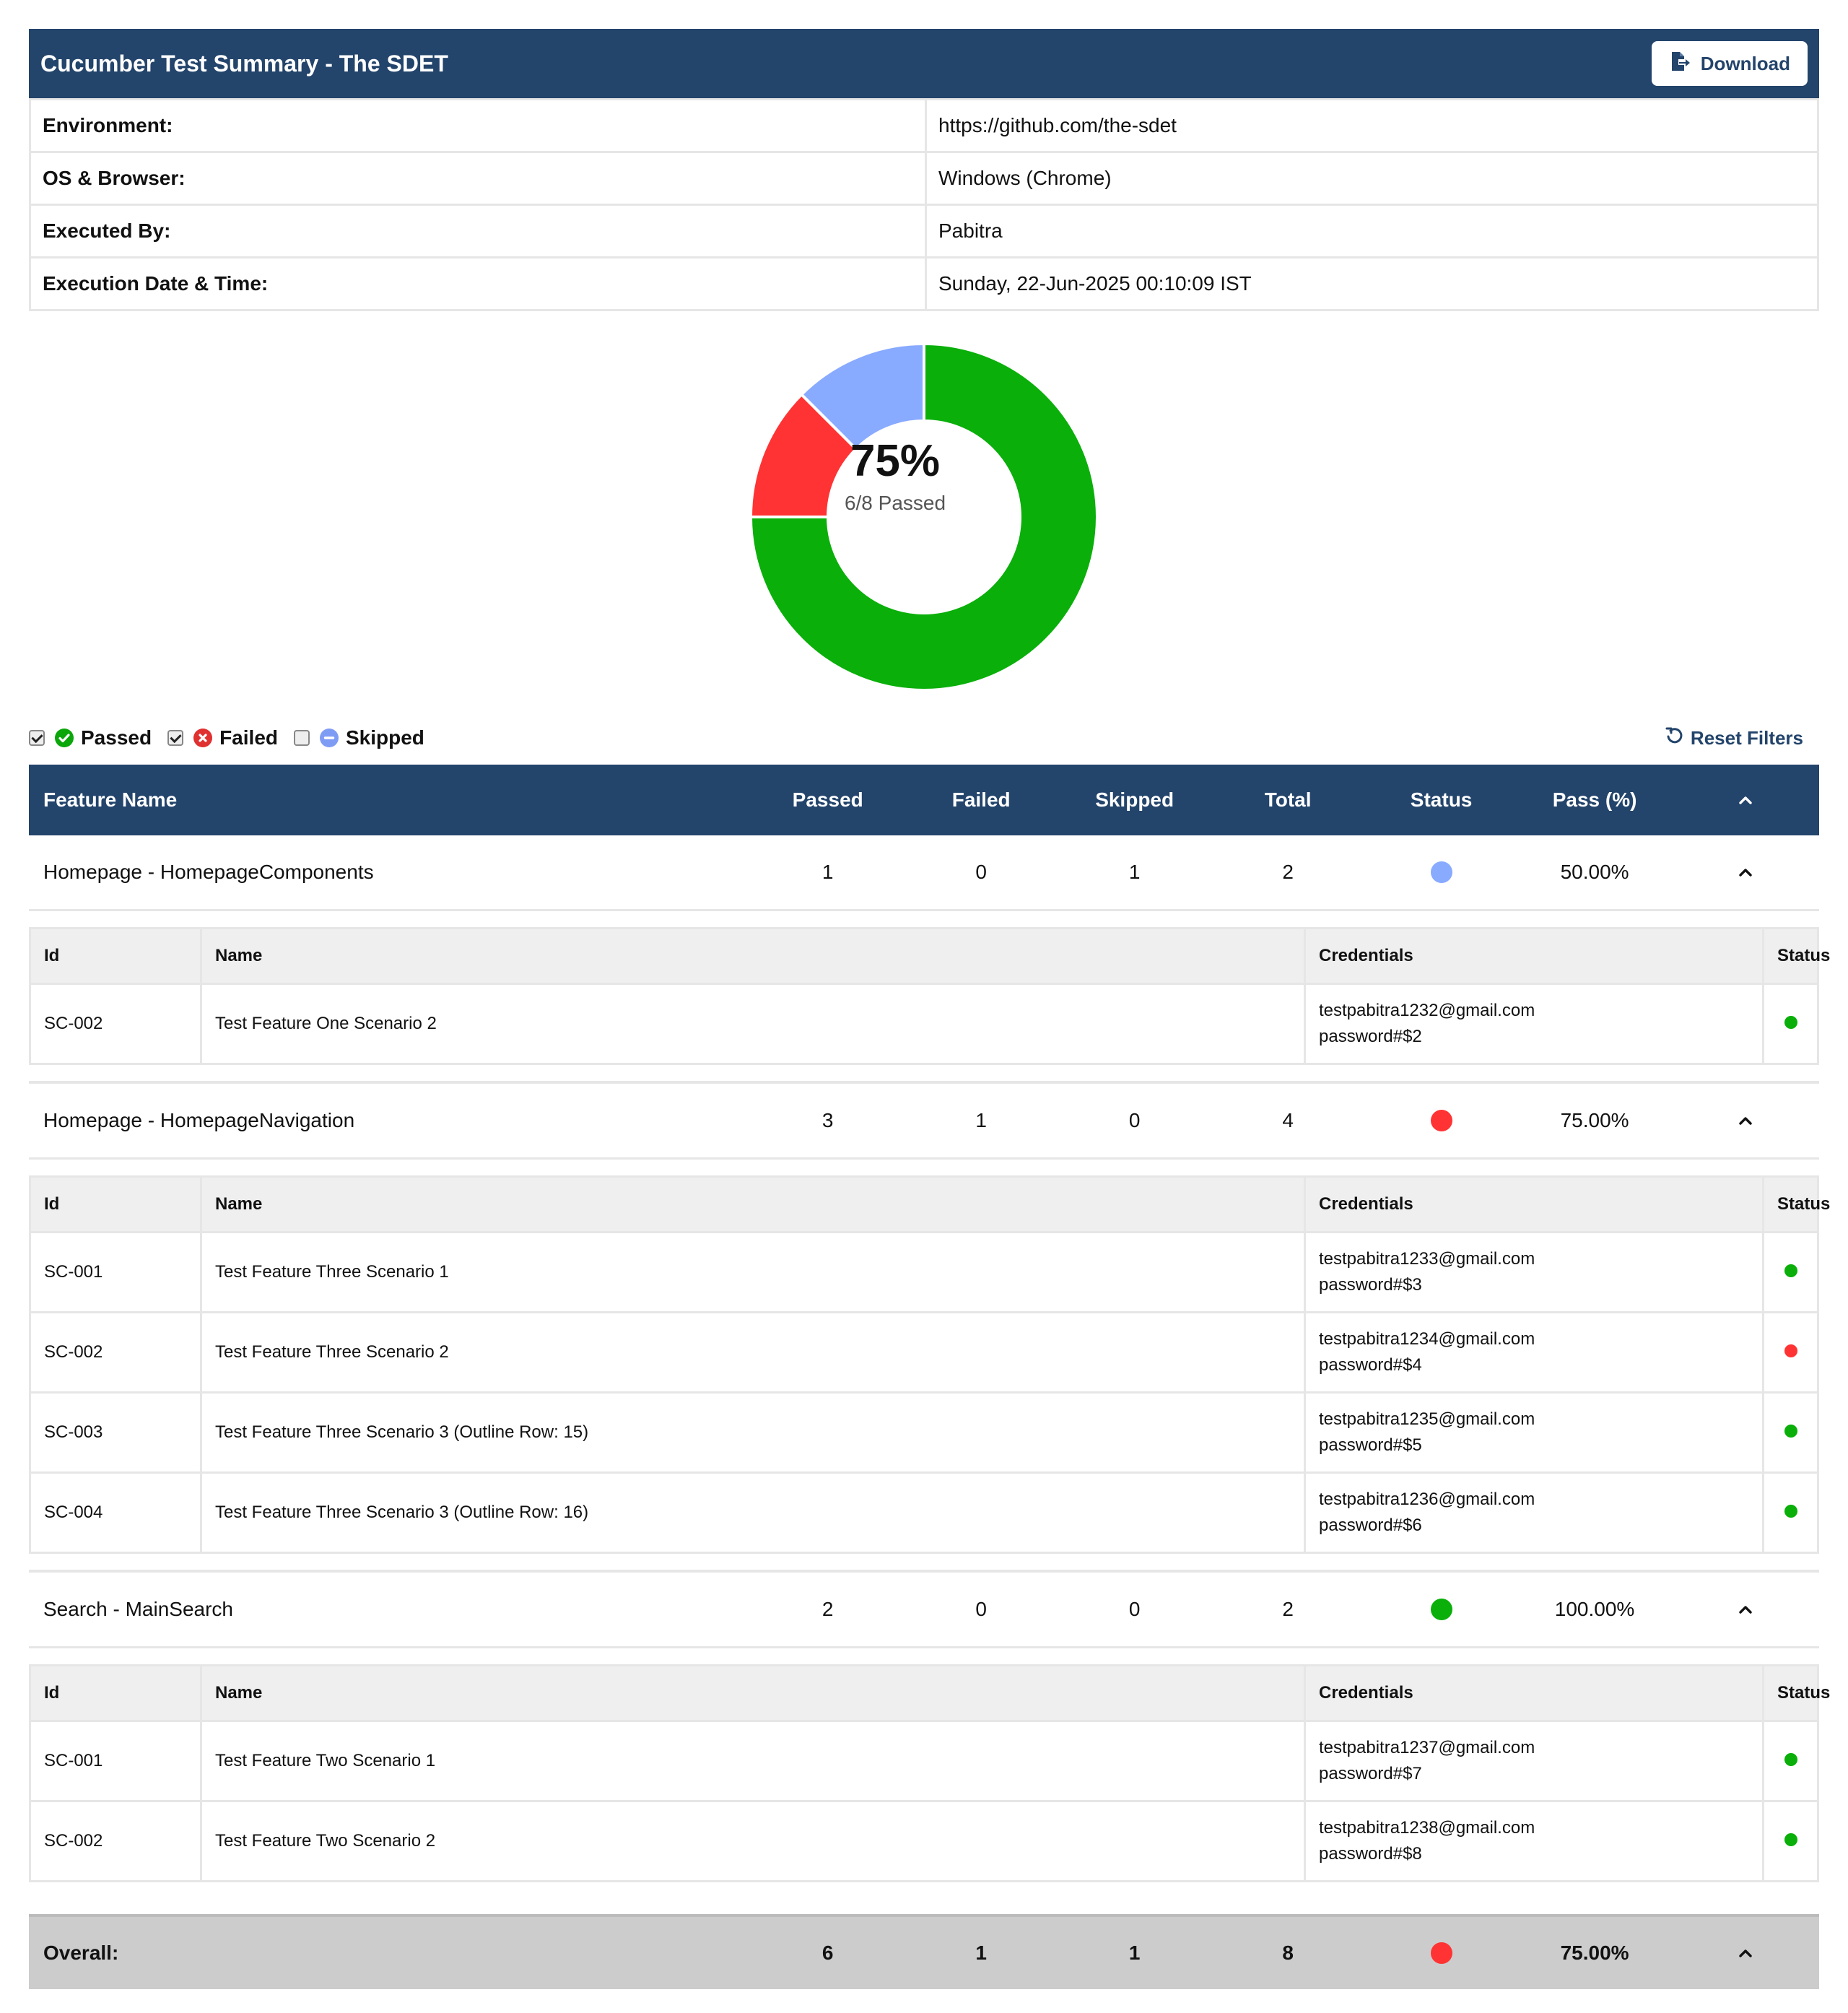 The width and height of the screenshot is (1848, 2013). Describe the element at coordinates (1372, 179) in the screenshot. I see `info-value: Windows (Chrome)` at that location.